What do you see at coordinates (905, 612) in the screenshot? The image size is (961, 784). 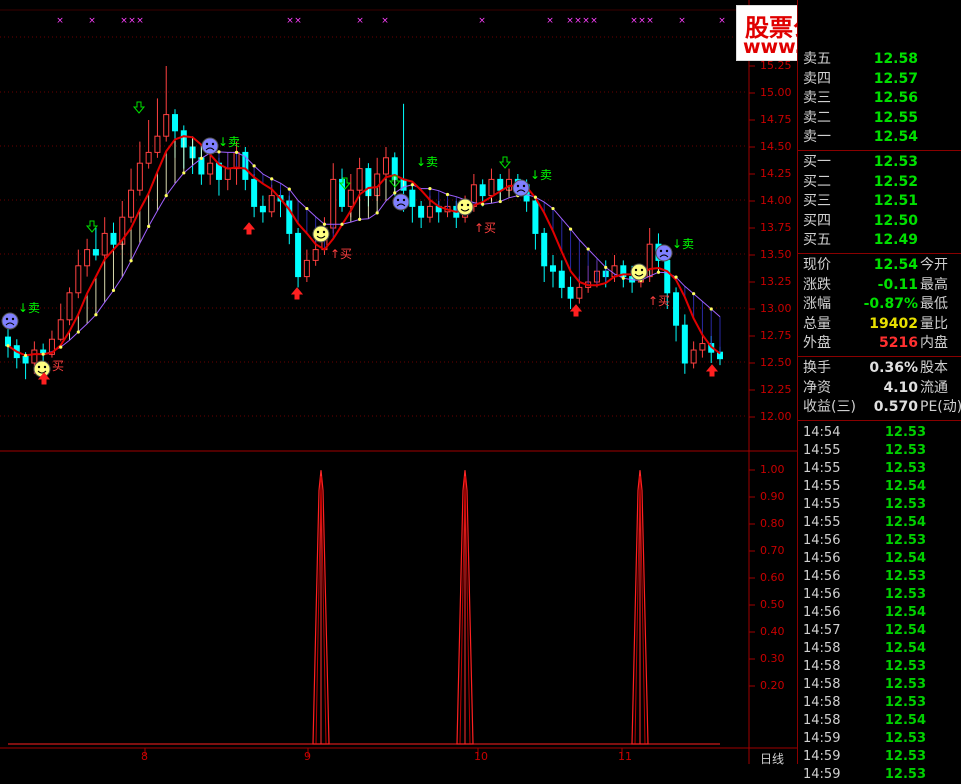 I see `tick-price: 12.54` at bounding box center [905, 612].